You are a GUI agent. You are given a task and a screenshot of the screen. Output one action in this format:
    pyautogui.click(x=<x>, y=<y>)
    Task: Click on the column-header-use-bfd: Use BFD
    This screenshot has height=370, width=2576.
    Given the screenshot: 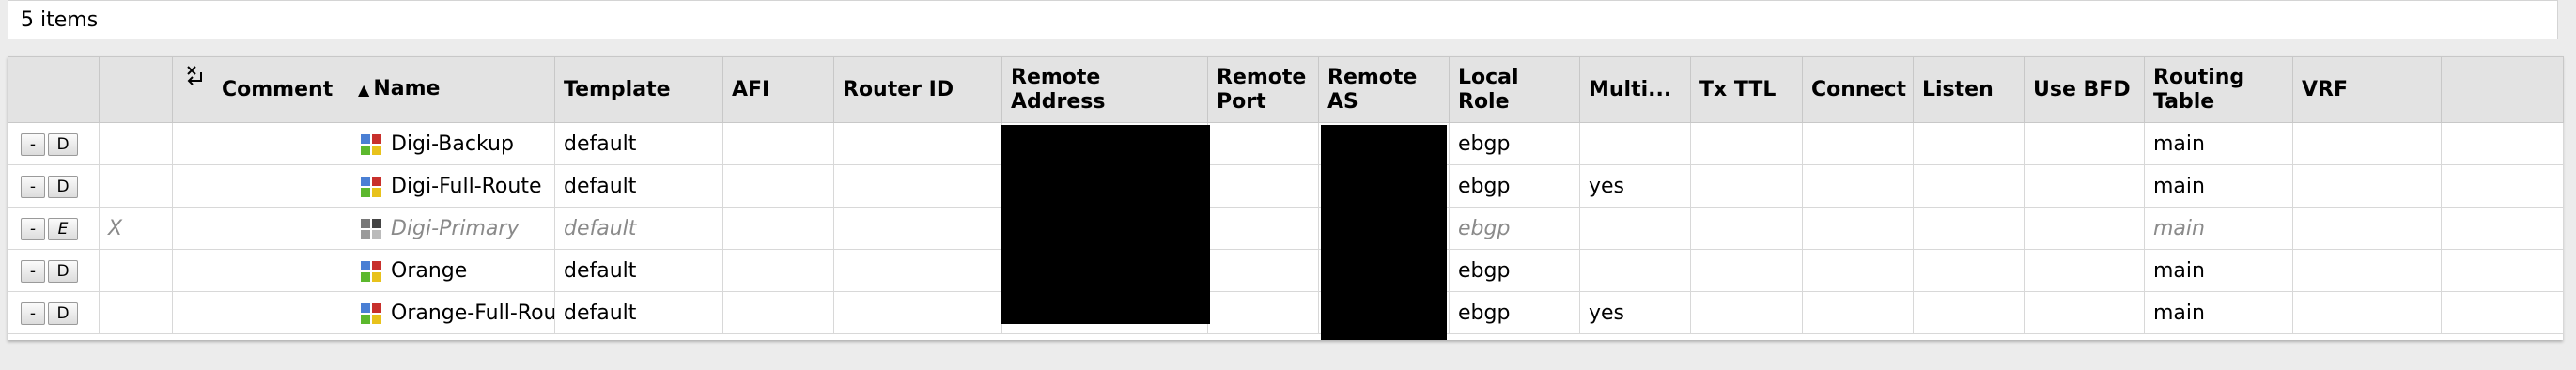 What is the action you would take?
    pyautogui.click(x=2084, y=90)
    